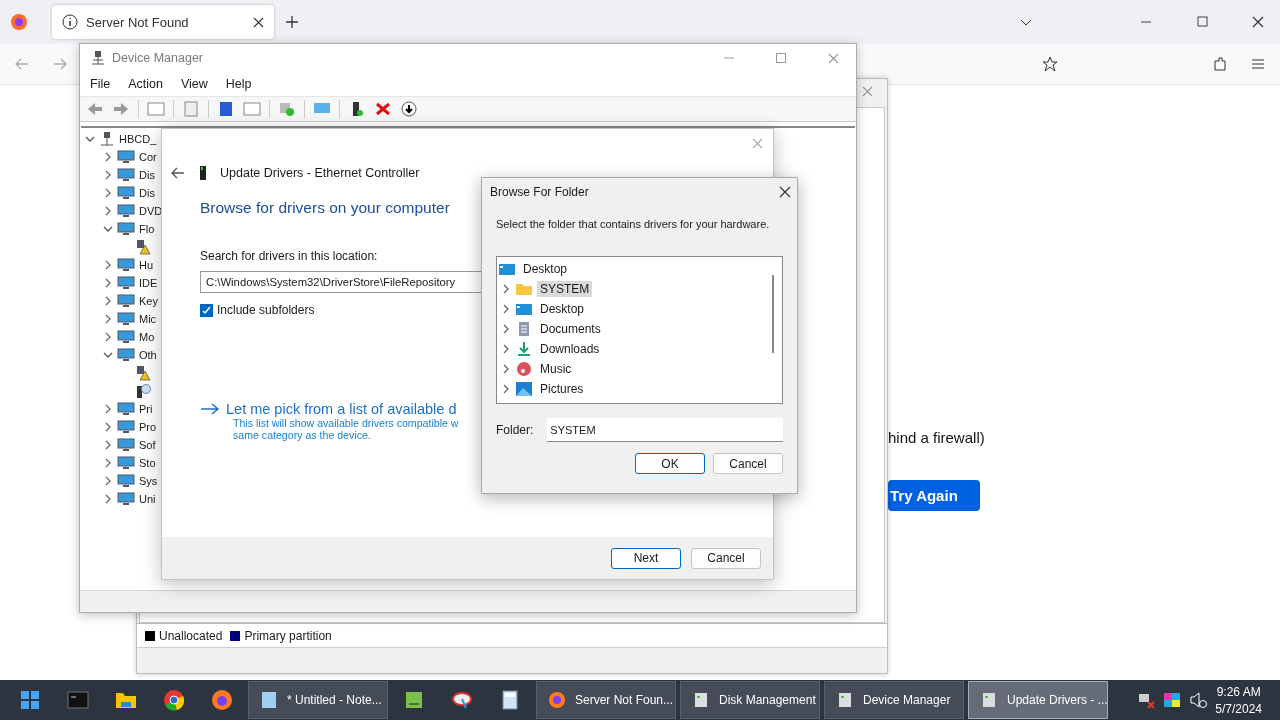 This screenshot has height=720, width=1280. Describe the element at coordinates (148, 319) in the screenshot. I see `tree-item-label: Mic` at that location.